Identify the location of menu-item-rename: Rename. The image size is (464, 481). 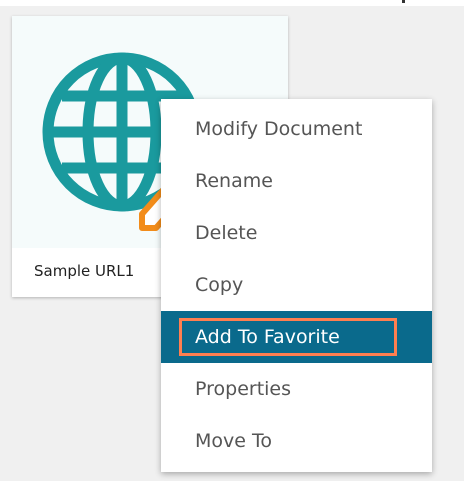
(296, 181).